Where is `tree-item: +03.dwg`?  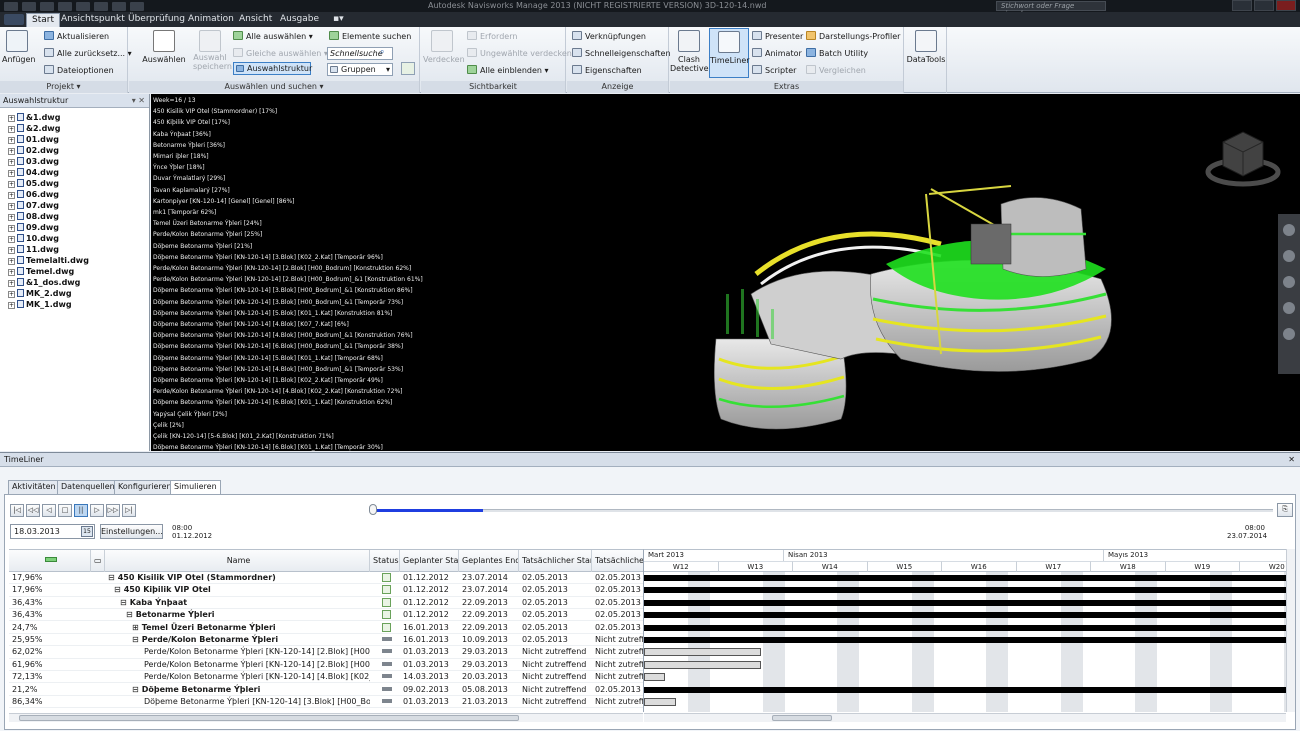
tree-item: +03.dwg is located at coordinates (74, 161).